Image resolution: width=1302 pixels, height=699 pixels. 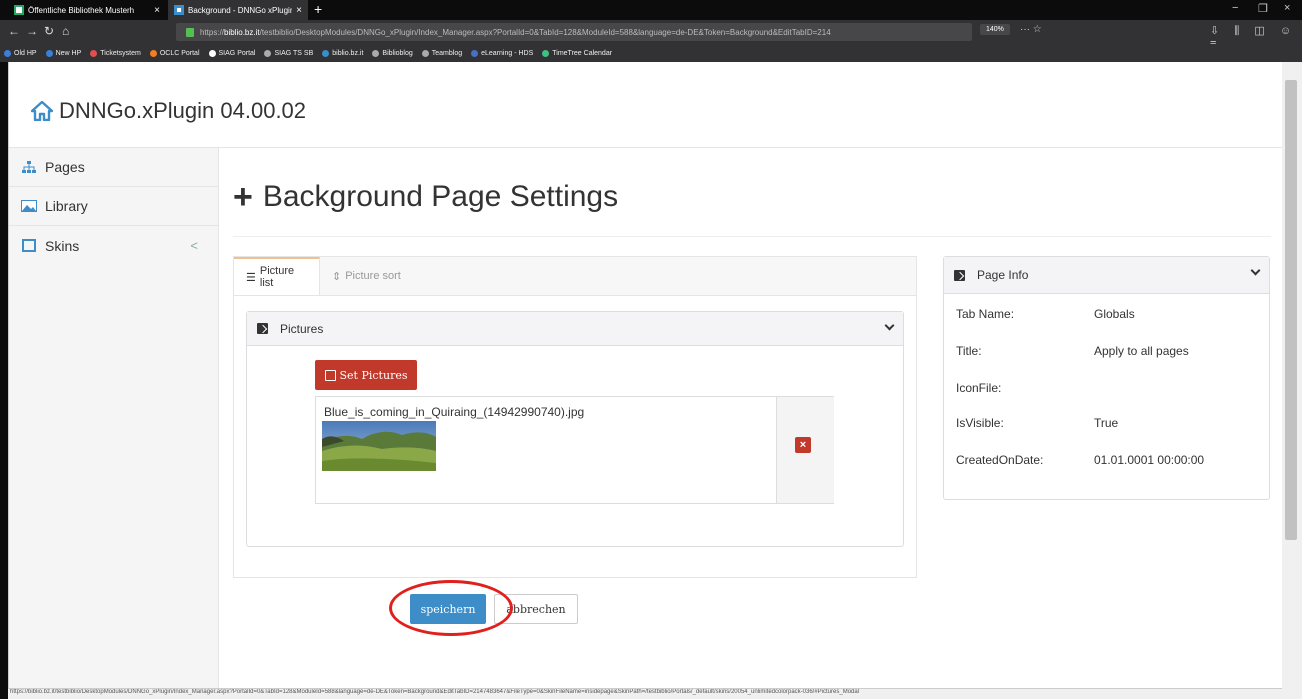 What do you see at coordinates (803, 445) in the screenshot?
I see `delete-picture-button: ×` at bounding box center [803, 445].